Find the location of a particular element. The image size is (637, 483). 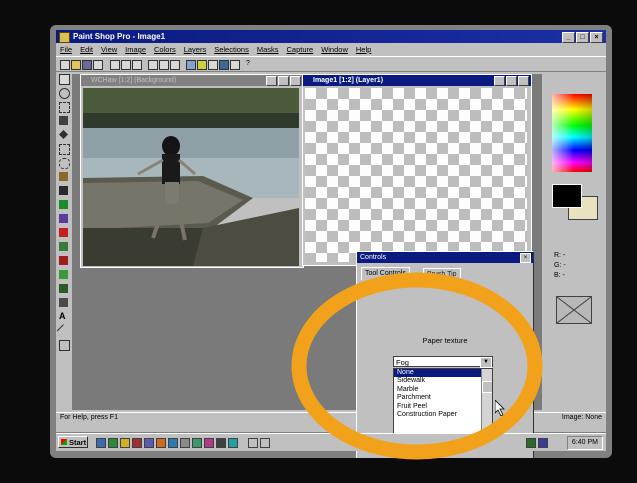

retouch-icon is located at coordinates (63, 246).